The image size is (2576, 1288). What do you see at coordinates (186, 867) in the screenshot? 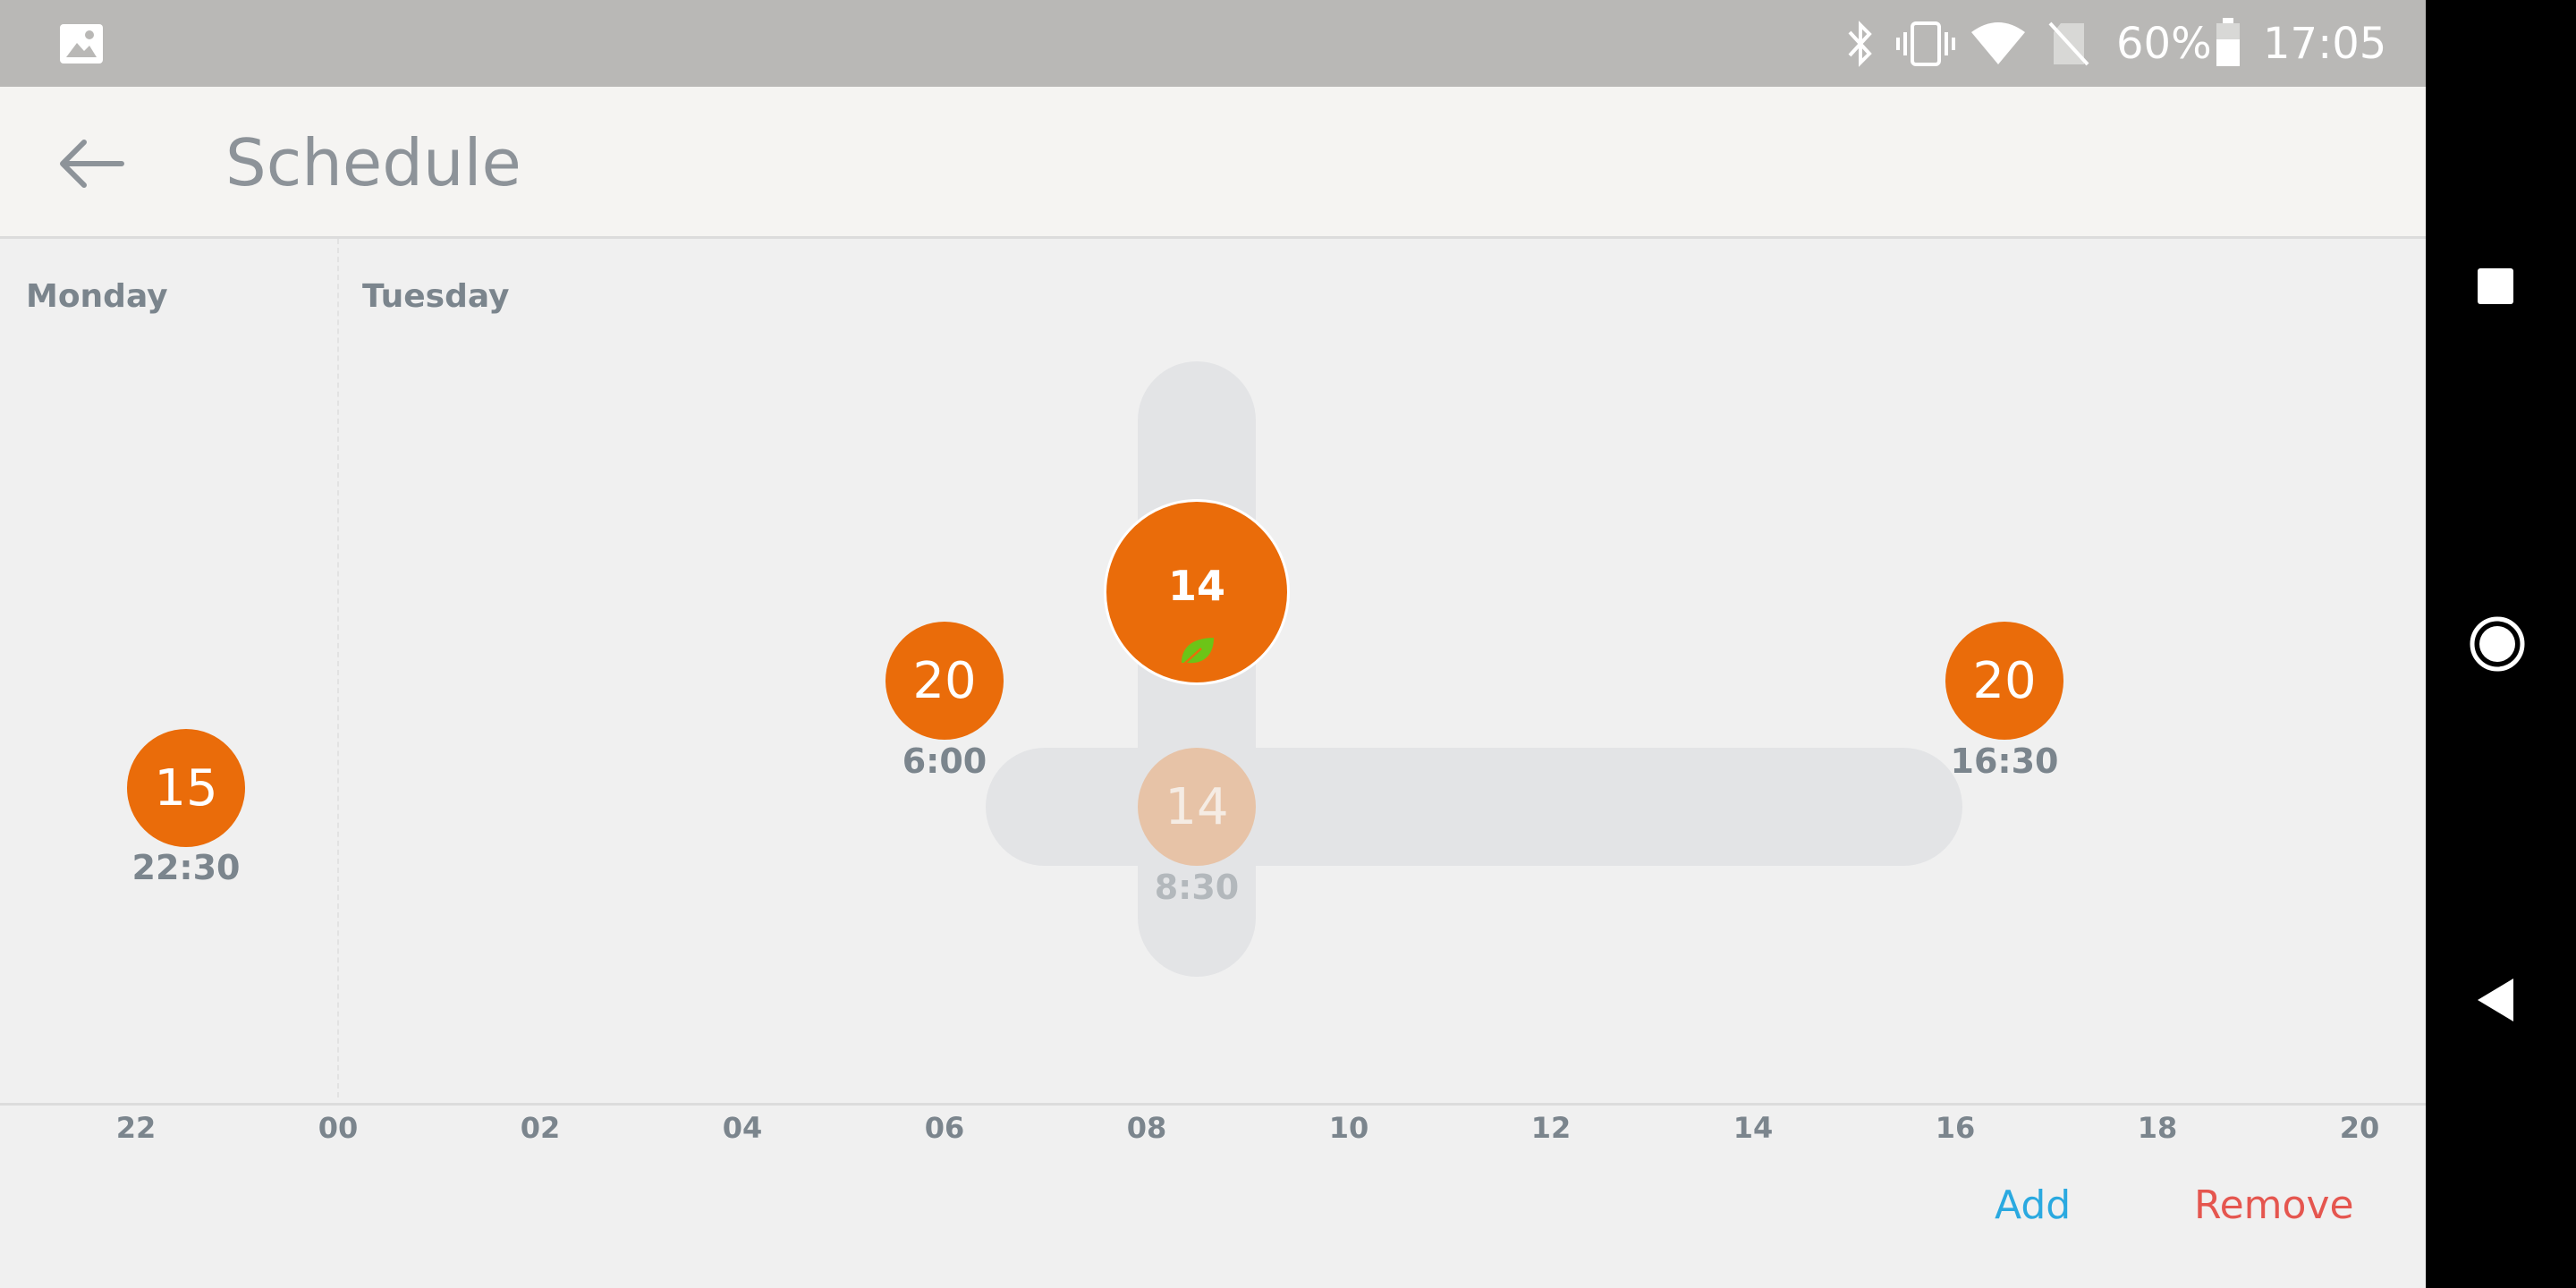
I see `setpoint-time: 22:30` at bounding box center [186, 867].